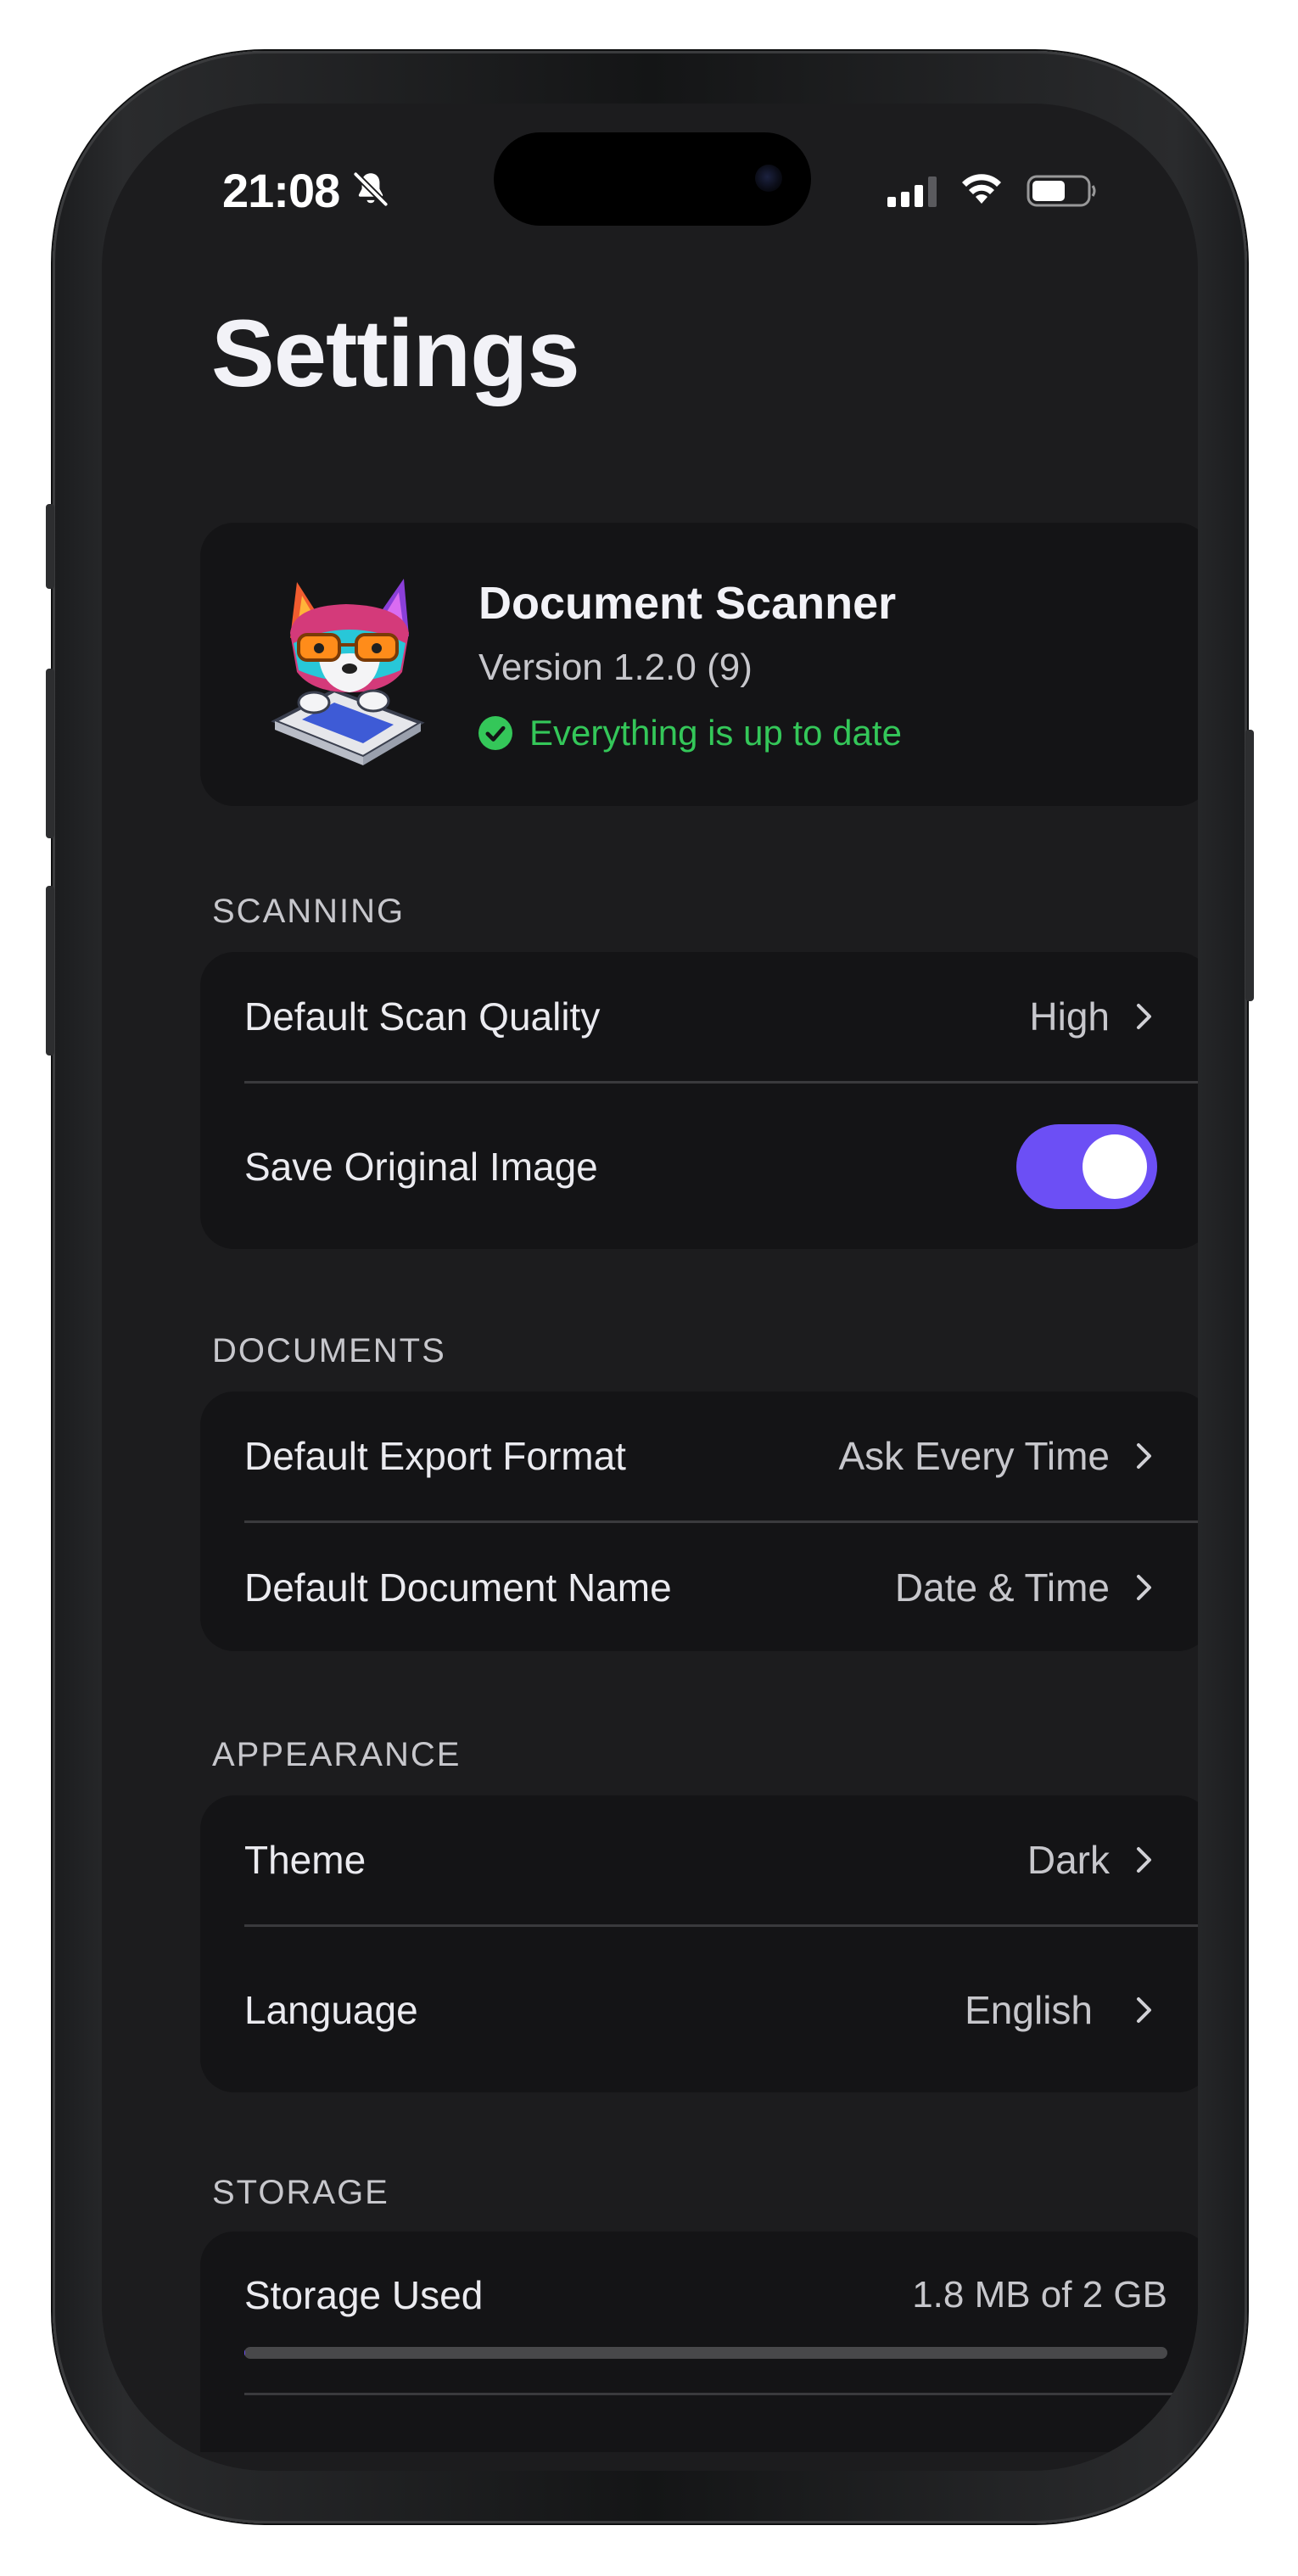 This screenshot has width=1298, height=2576. What do you see at coordinates (705, 2353) in the screenshot?
I see `storage-progress-bar` at bounding box center [705, 2353].